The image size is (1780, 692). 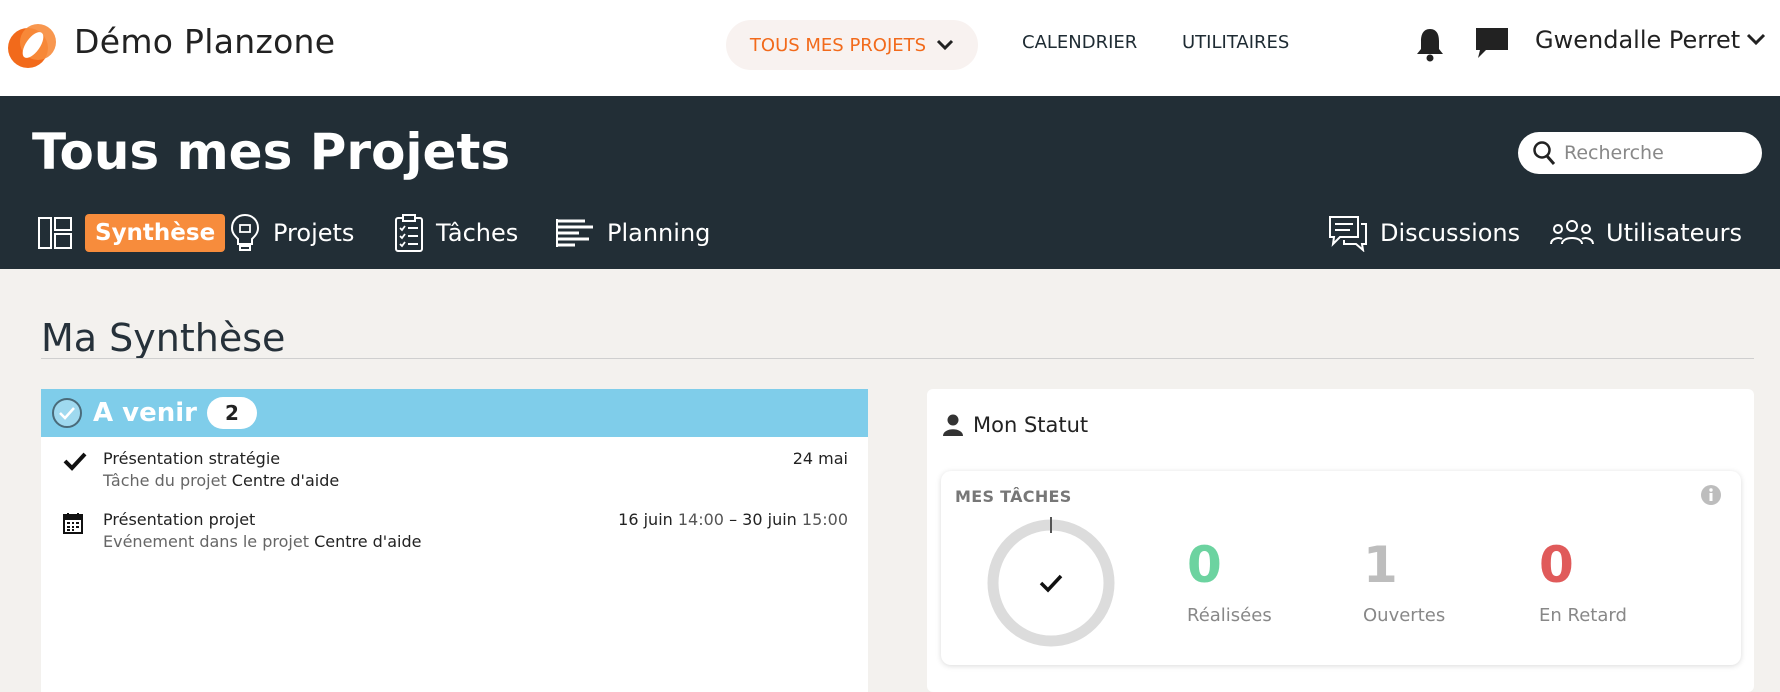 I want to click on user-icon, so click(x=953, y=425).